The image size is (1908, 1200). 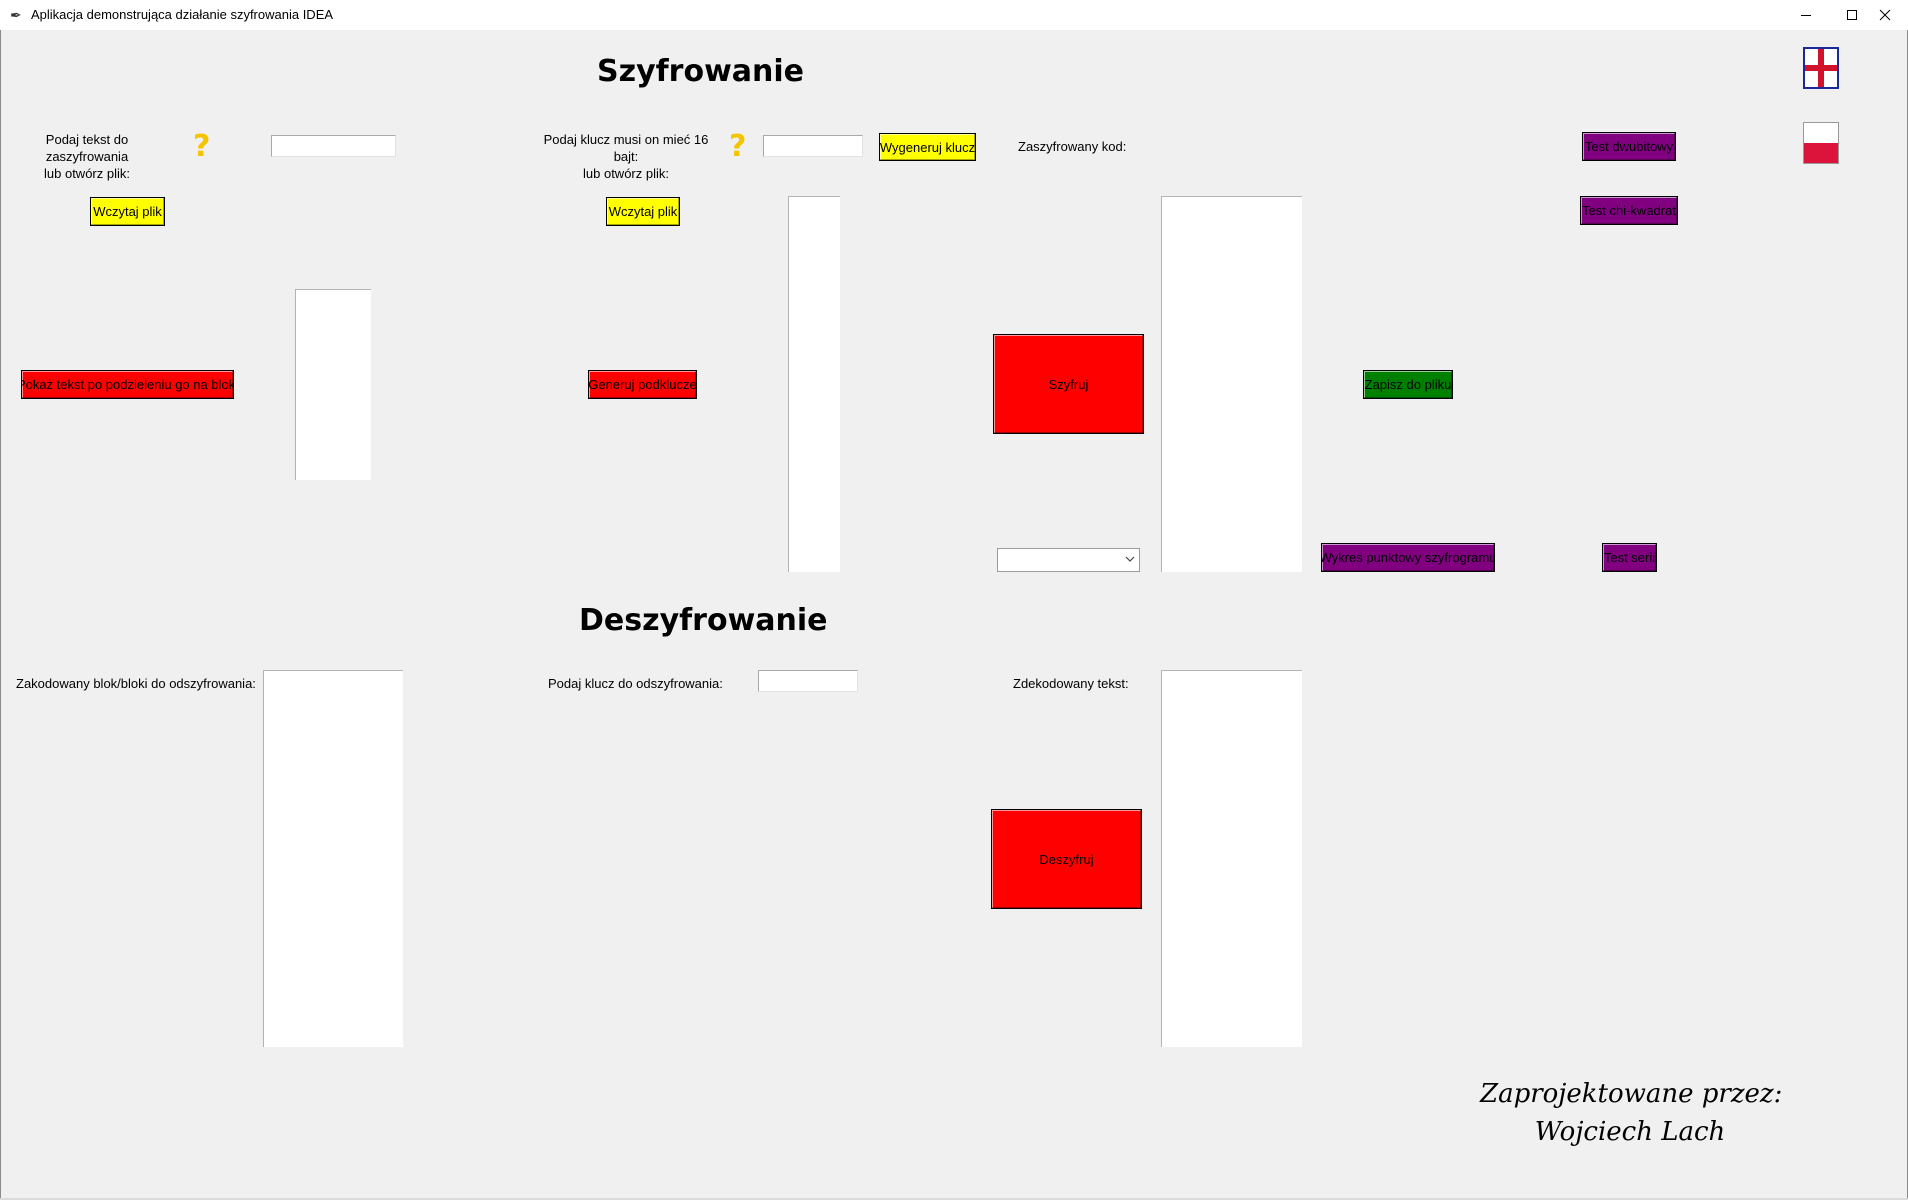 What do you see at coordinates (1630, 1132) in the screenshot?
I see `author-name: Wojciech Lach` at bounding box center [1630, 1132].